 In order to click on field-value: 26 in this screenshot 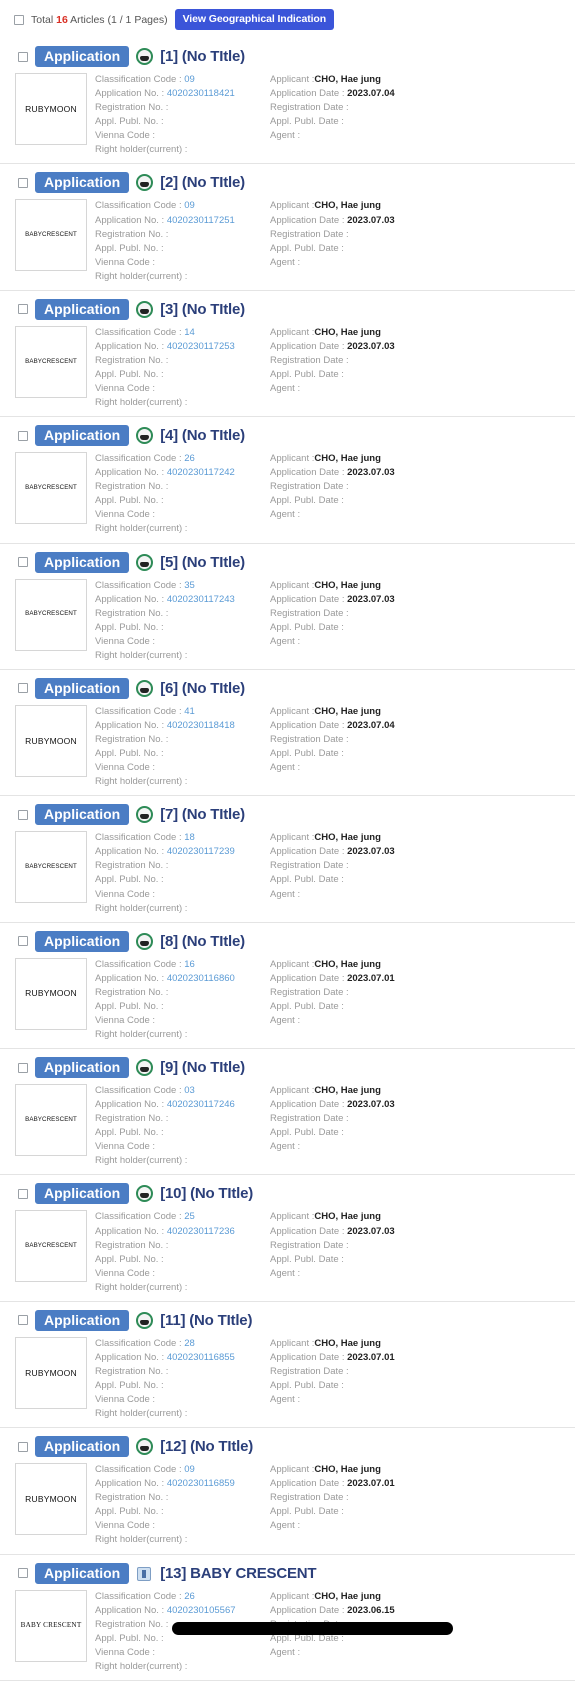, I will do `click(189, 1596)`.